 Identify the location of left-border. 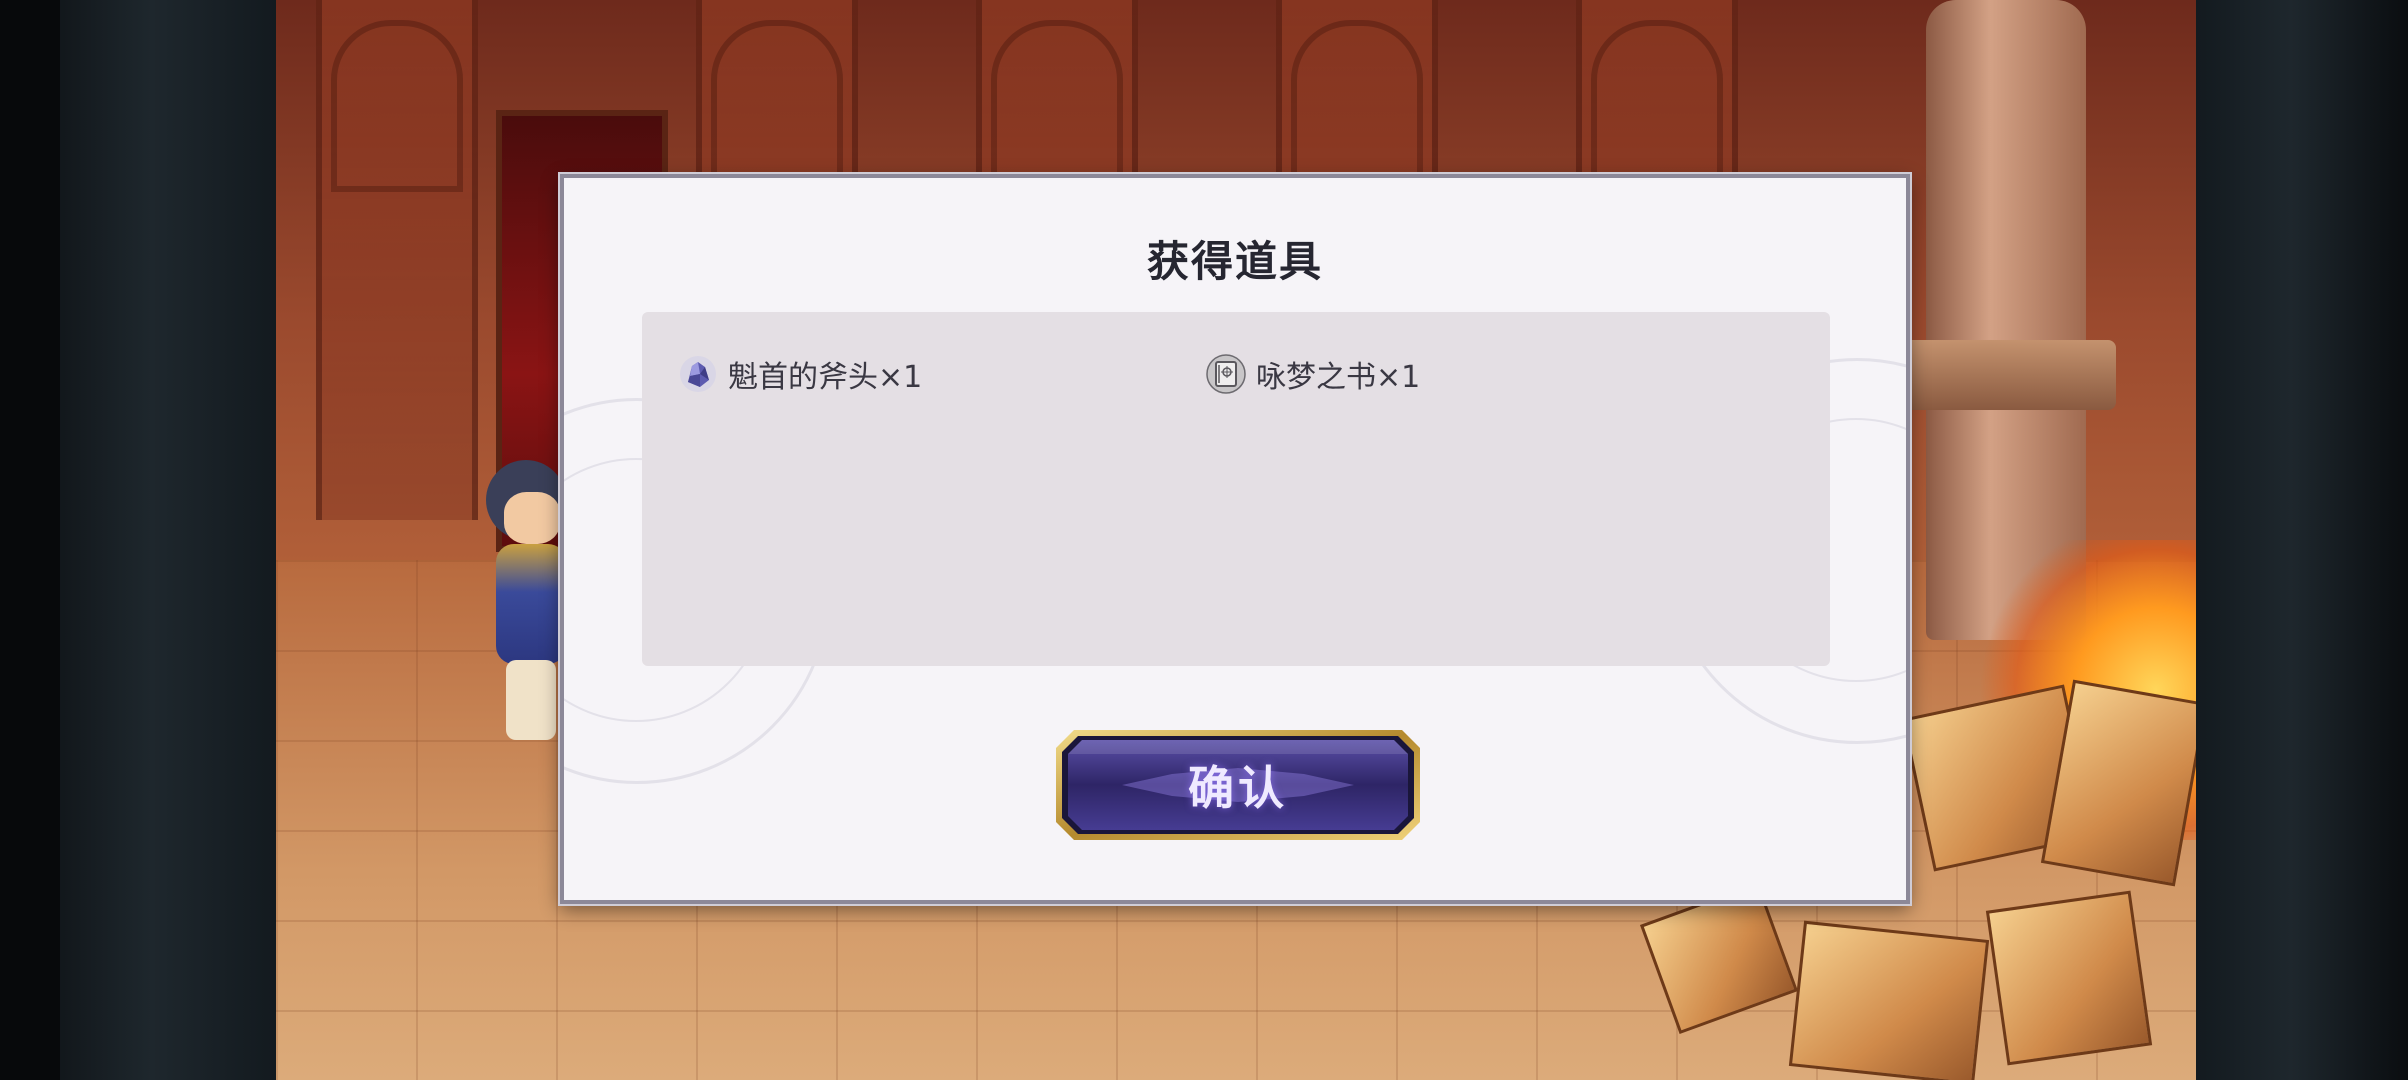
(138, 540).